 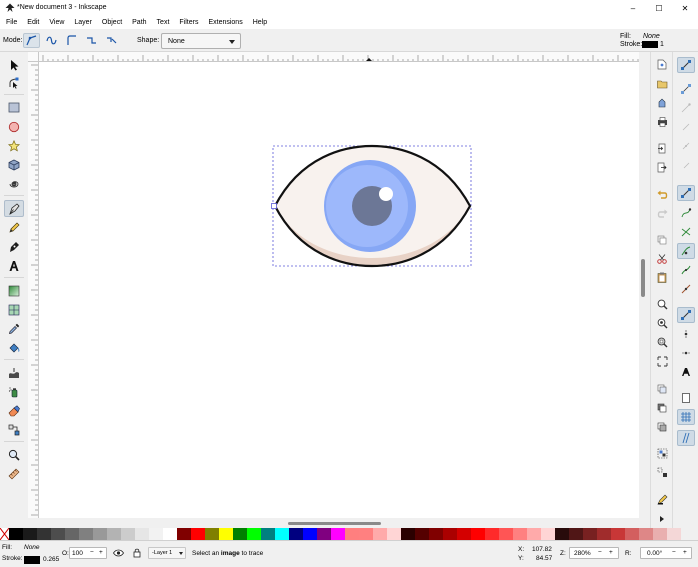 I want to click on stroke-color-swatch, so click(x=650, y=44).